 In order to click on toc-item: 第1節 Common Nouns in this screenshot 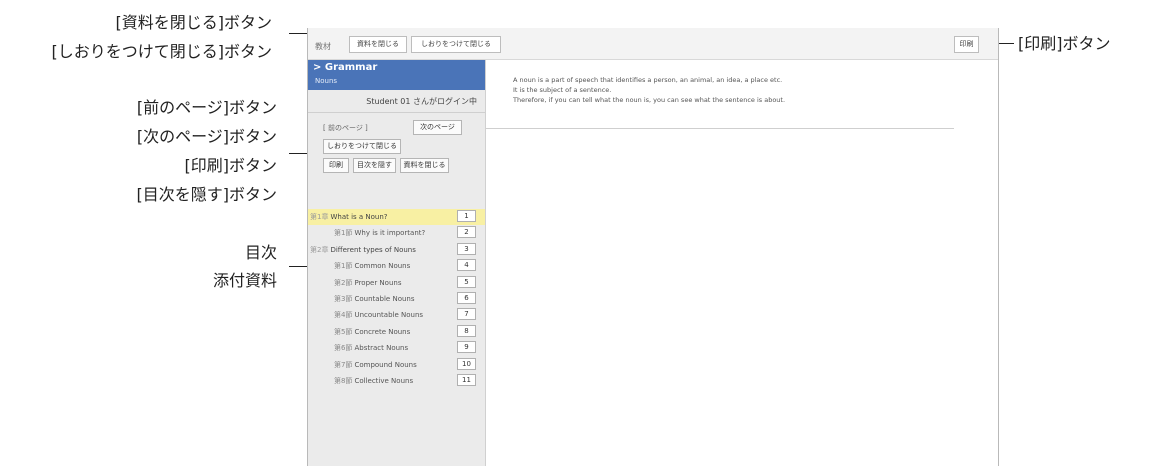, I will do `click(372, 266)`.